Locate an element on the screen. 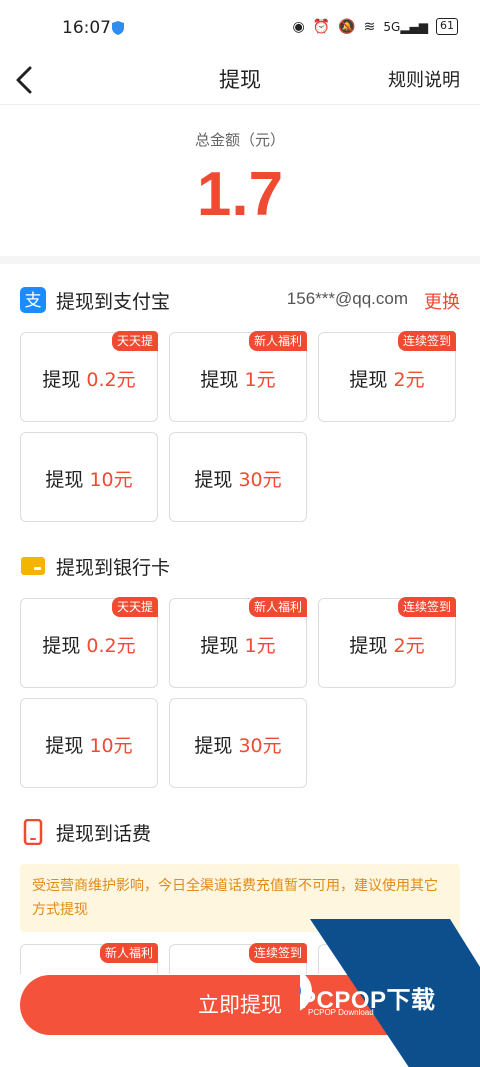 This screenshot has width=480, height=1067. watermark-subtext: PCPOP Download is located at coordinates (341, 1012).